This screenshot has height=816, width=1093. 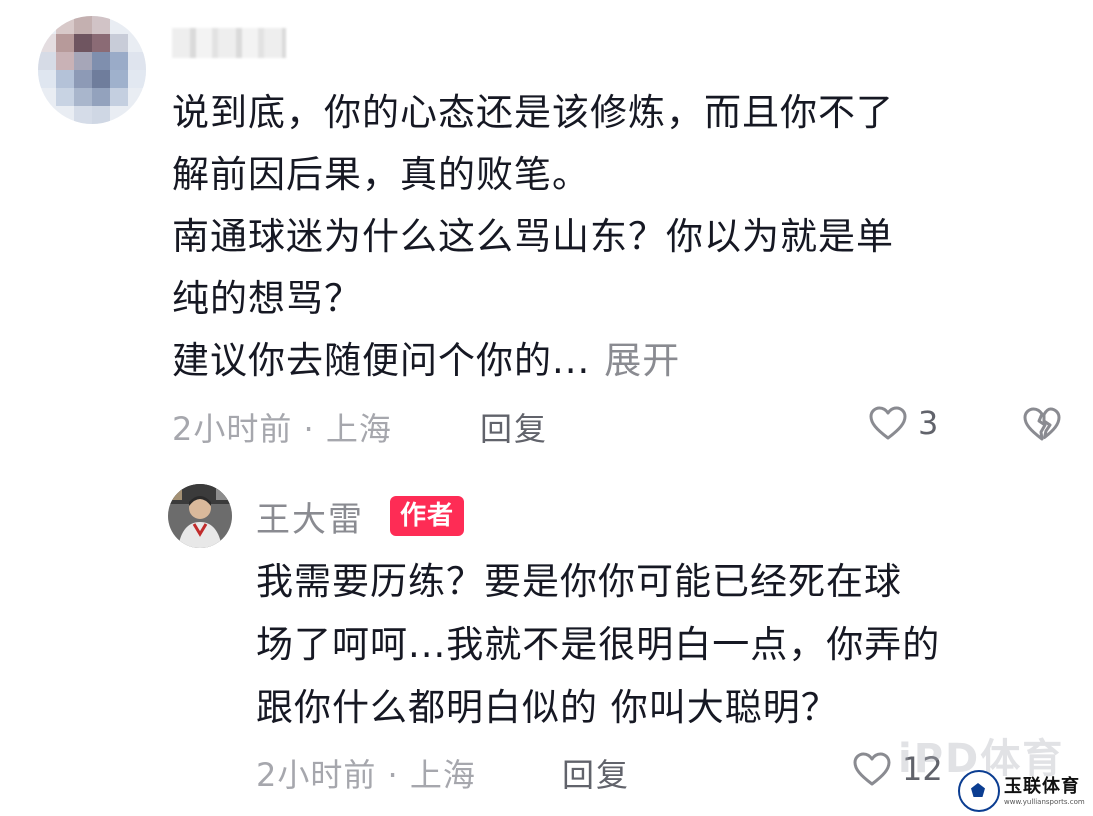 What do you see at coordinates (381, 174) in the screenshot?
I see `comment-line: 解前因后果，真的败笔。` at bounding box center [381, 174].